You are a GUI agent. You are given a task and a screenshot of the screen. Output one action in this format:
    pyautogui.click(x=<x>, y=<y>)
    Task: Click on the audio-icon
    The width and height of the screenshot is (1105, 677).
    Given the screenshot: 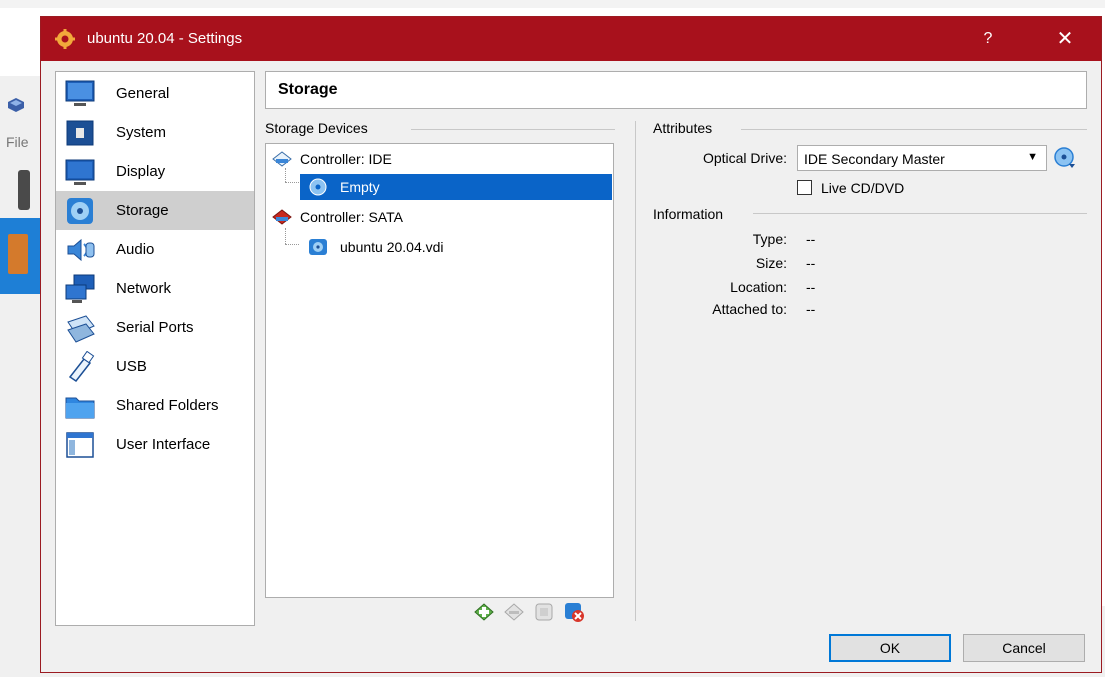 What is the action you would take?
    pyautogui.click(x=81, y=250)
    